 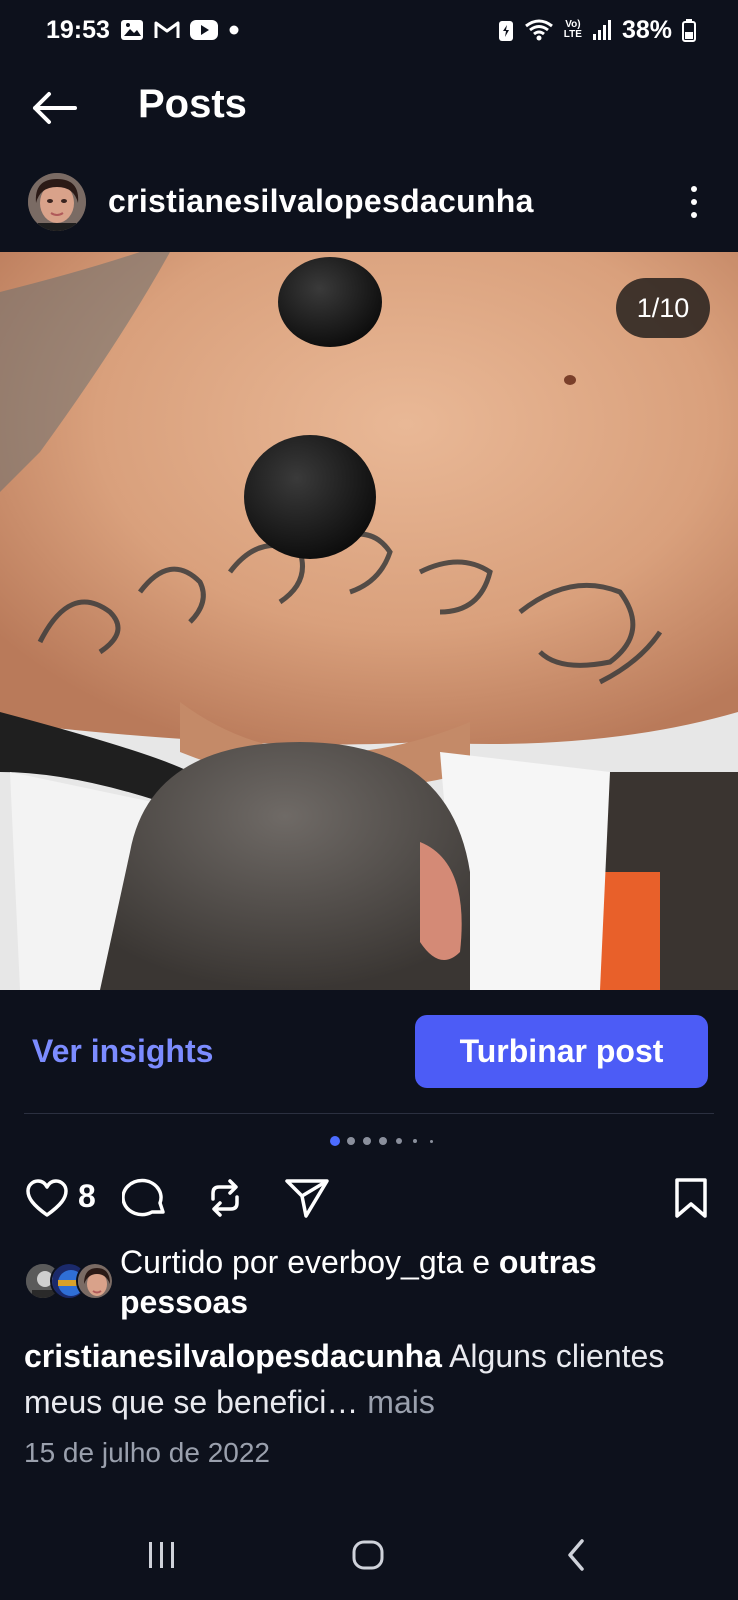 What do you see at coordinates (369, 1198) in the screenshot?
I see `post-action-bar: 8` at bounding box center [369, 1198].